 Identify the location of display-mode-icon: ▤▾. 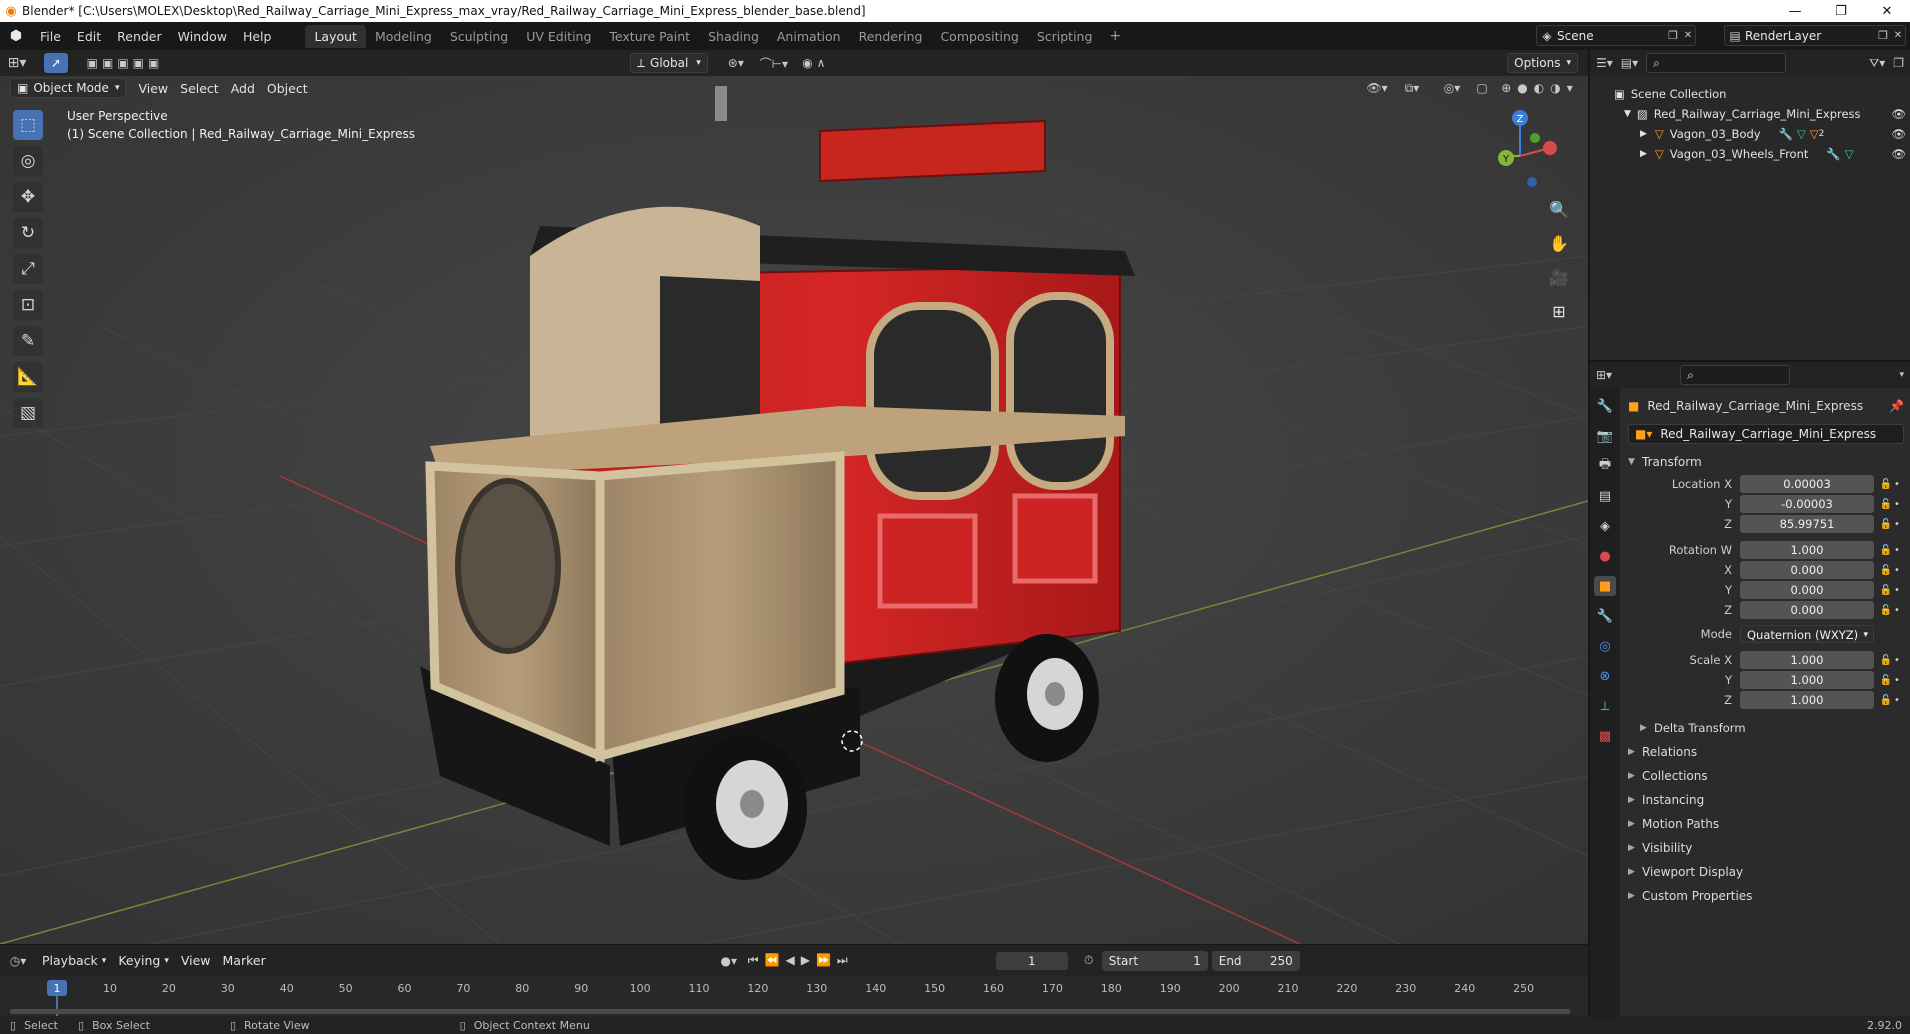
(1629, 63).